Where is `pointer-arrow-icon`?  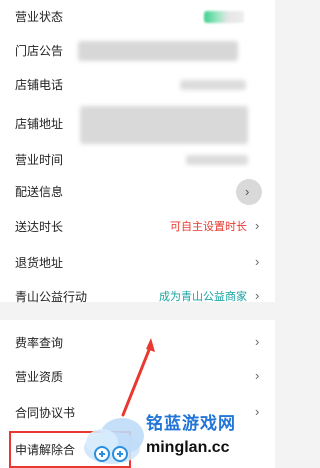 pointer-arrow-icon is located at coordinates (138, 377).